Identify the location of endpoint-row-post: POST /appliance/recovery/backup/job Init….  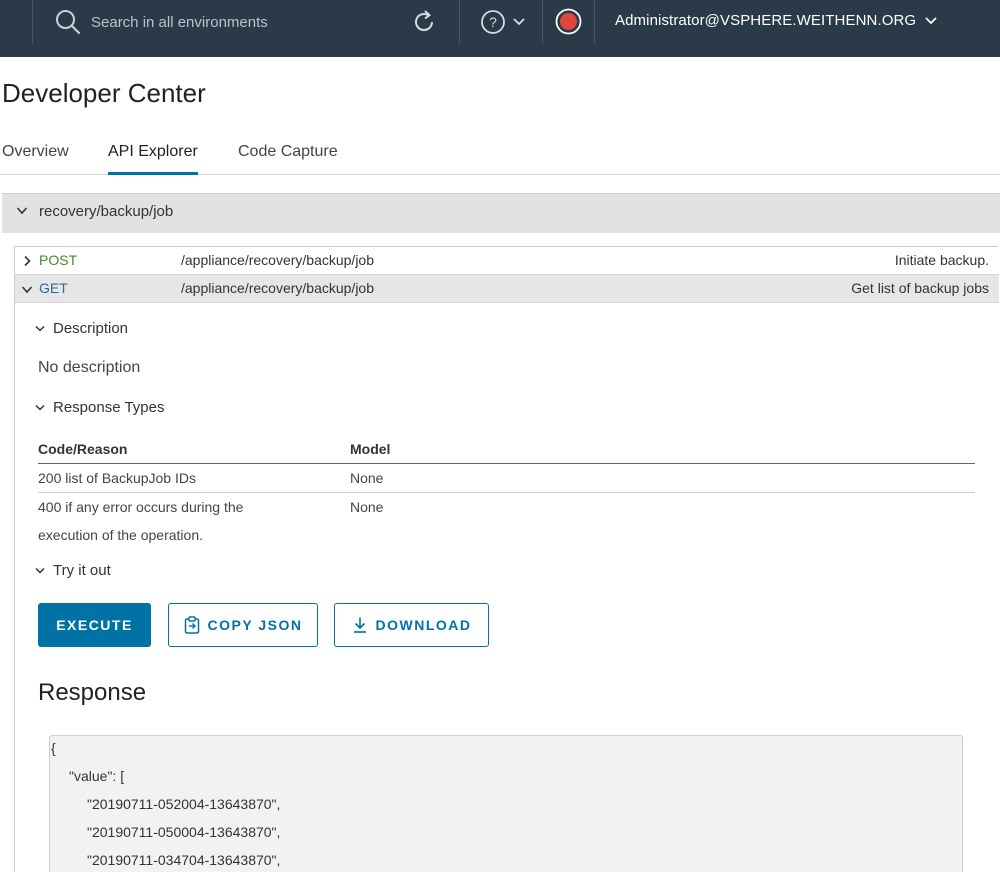
(507, 261).